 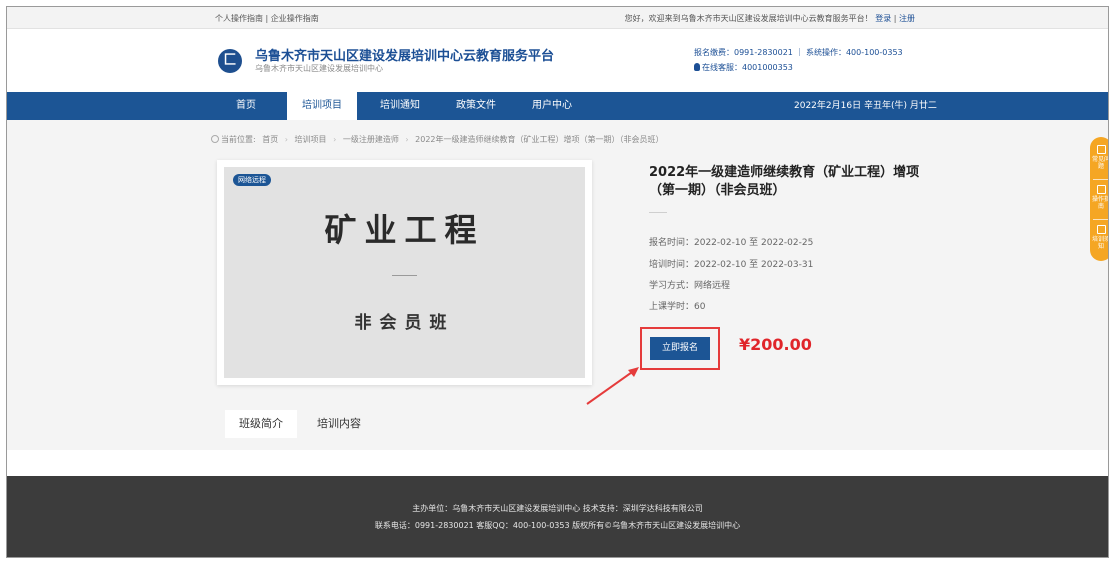 What do you see at coordinates (1100, 243) in the screenshot?
I see `sidebar-item-label: 培训须知` at bounding box center [1100, 243].